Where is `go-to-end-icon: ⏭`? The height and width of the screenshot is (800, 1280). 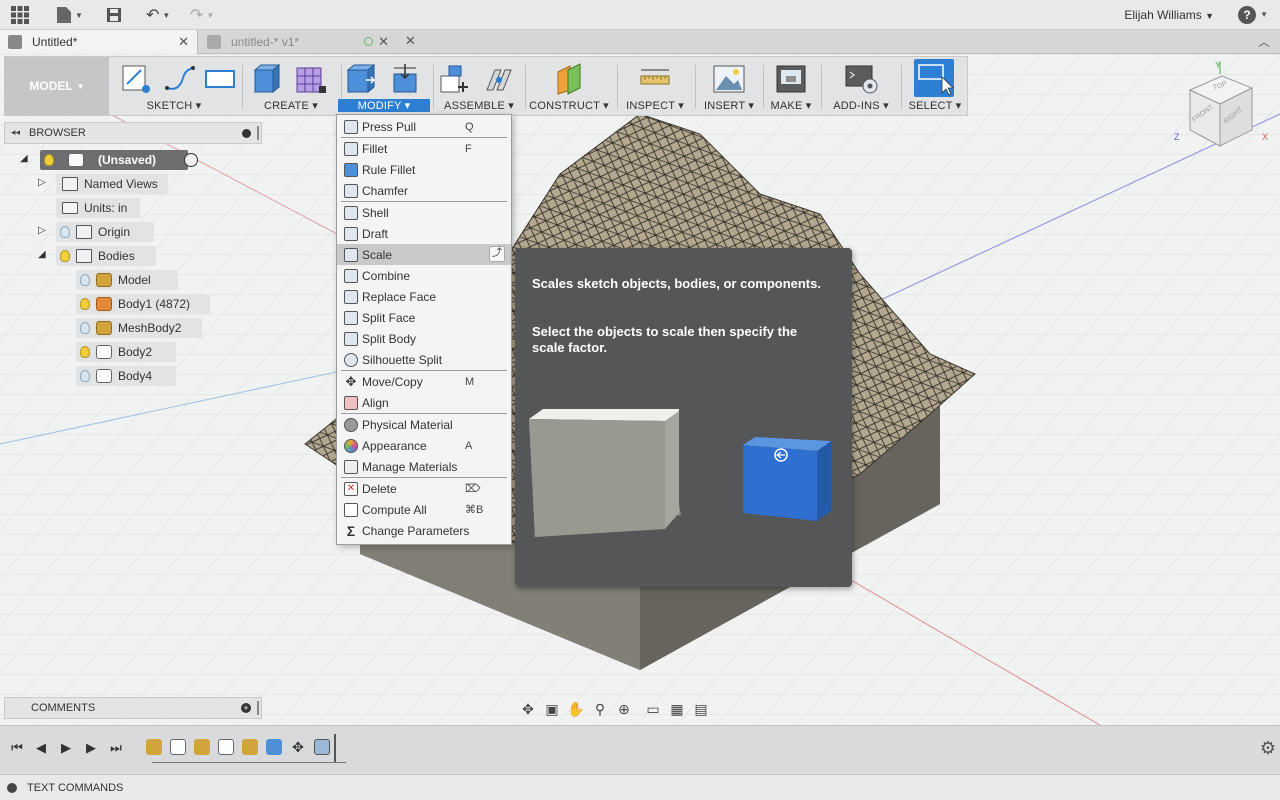 go-to-end-icon: ⏭ is located at coordinates (116, 748).